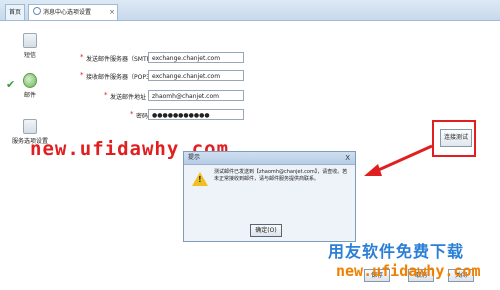 Image resolution: width=500 pixels, height=290 pixels. Describe the element at coordinates (37, 11) in the screenshot. I see `settings-icon` at that location.